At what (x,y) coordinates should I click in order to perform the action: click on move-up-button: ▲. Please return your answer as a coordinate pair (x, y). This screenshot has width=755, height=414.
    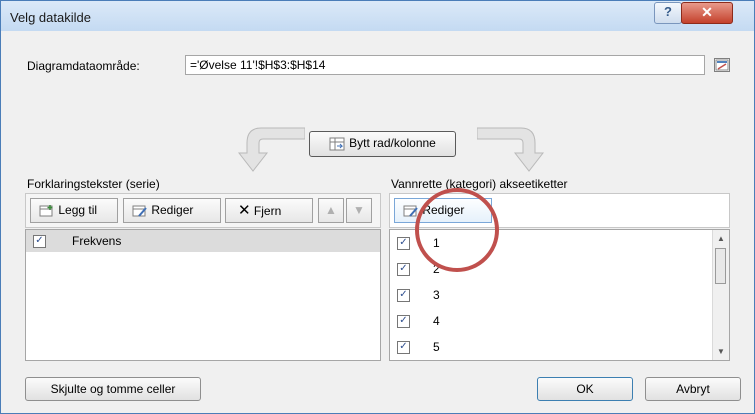
    Looking at the image, I should click on (331, 210).